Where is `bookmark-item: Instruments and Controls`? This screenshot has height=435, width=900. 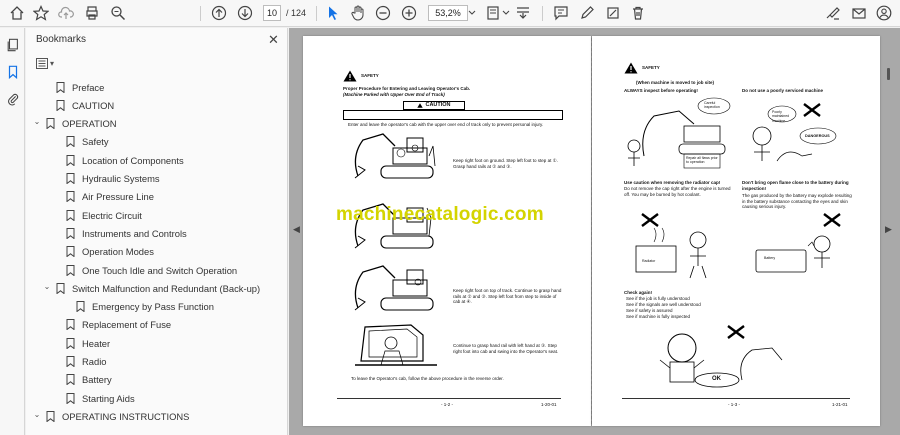
bookmark-item: Instruments and Controls is located at coordinates (119, 233).